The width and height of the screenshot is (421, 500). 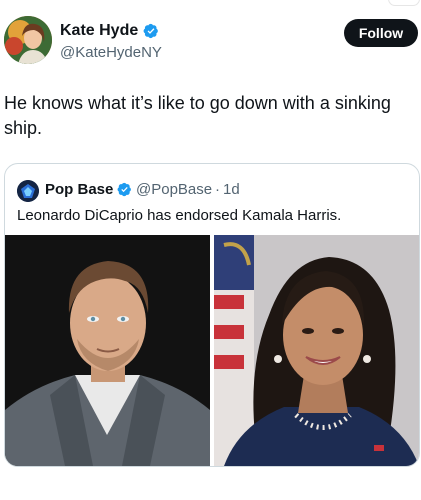 What do you see at coordinates (111, 53) in the screenshot?
I see `handle: @KateHydeNY` at bounding box center [111, 53].